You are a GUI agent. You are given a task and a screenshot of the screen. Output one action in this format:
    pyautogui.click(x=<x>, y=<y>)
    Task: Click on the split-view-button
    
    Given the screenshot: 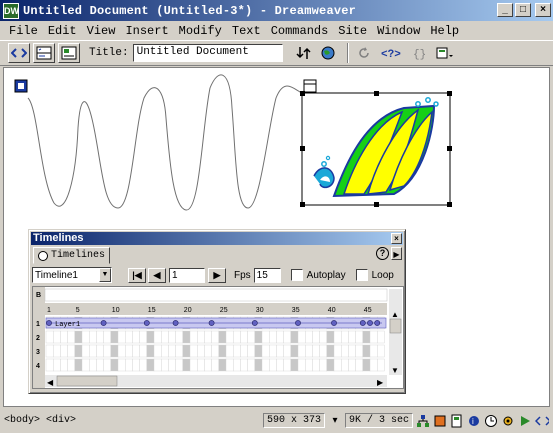 What is the action you would take?
    pyautogui.click(x=44, y=53)
    